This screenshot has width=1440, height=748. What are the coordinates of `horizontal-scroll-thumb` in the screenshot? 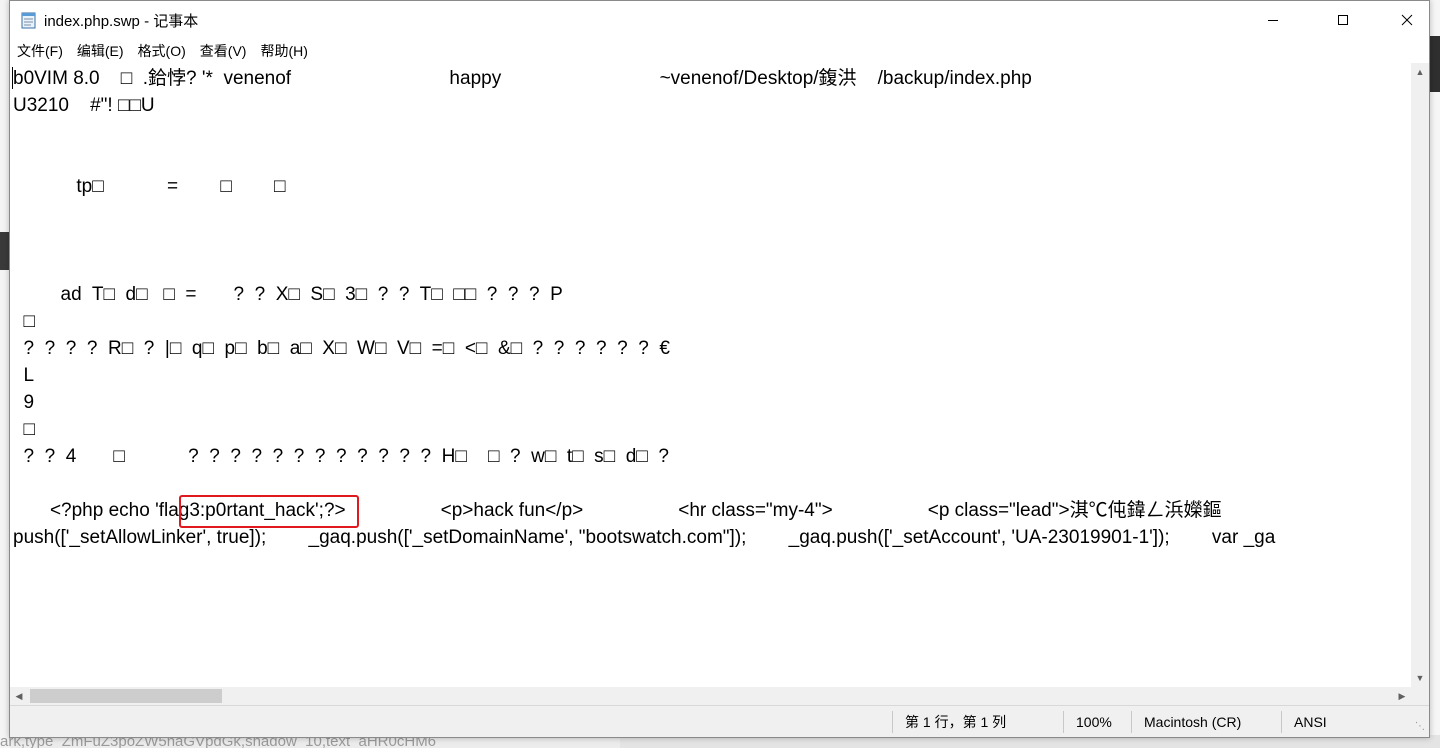 It's located at (126, 696).